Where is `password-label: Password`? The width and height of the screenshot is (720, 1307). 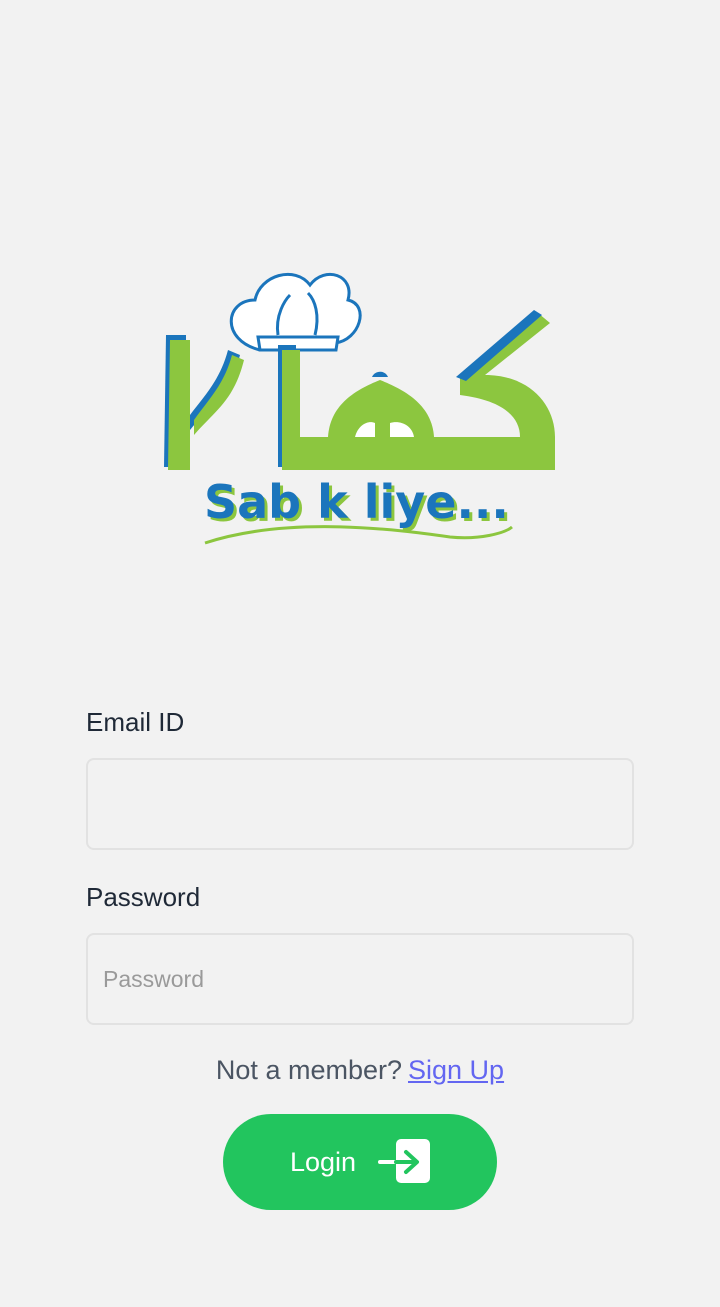 password-label: Password is located at coordinates (143, 897).